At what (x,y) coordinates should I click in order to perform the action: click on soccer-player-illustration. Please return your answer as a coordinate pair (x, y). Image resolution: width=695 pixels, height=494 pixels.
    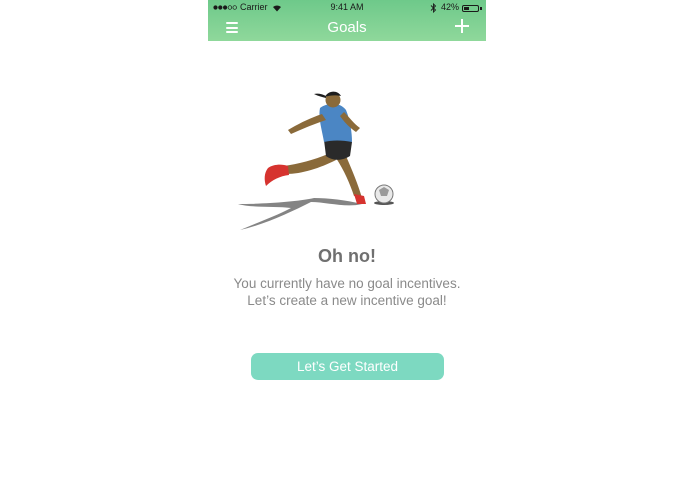
    Looking at the image, I should click on (316, 160).